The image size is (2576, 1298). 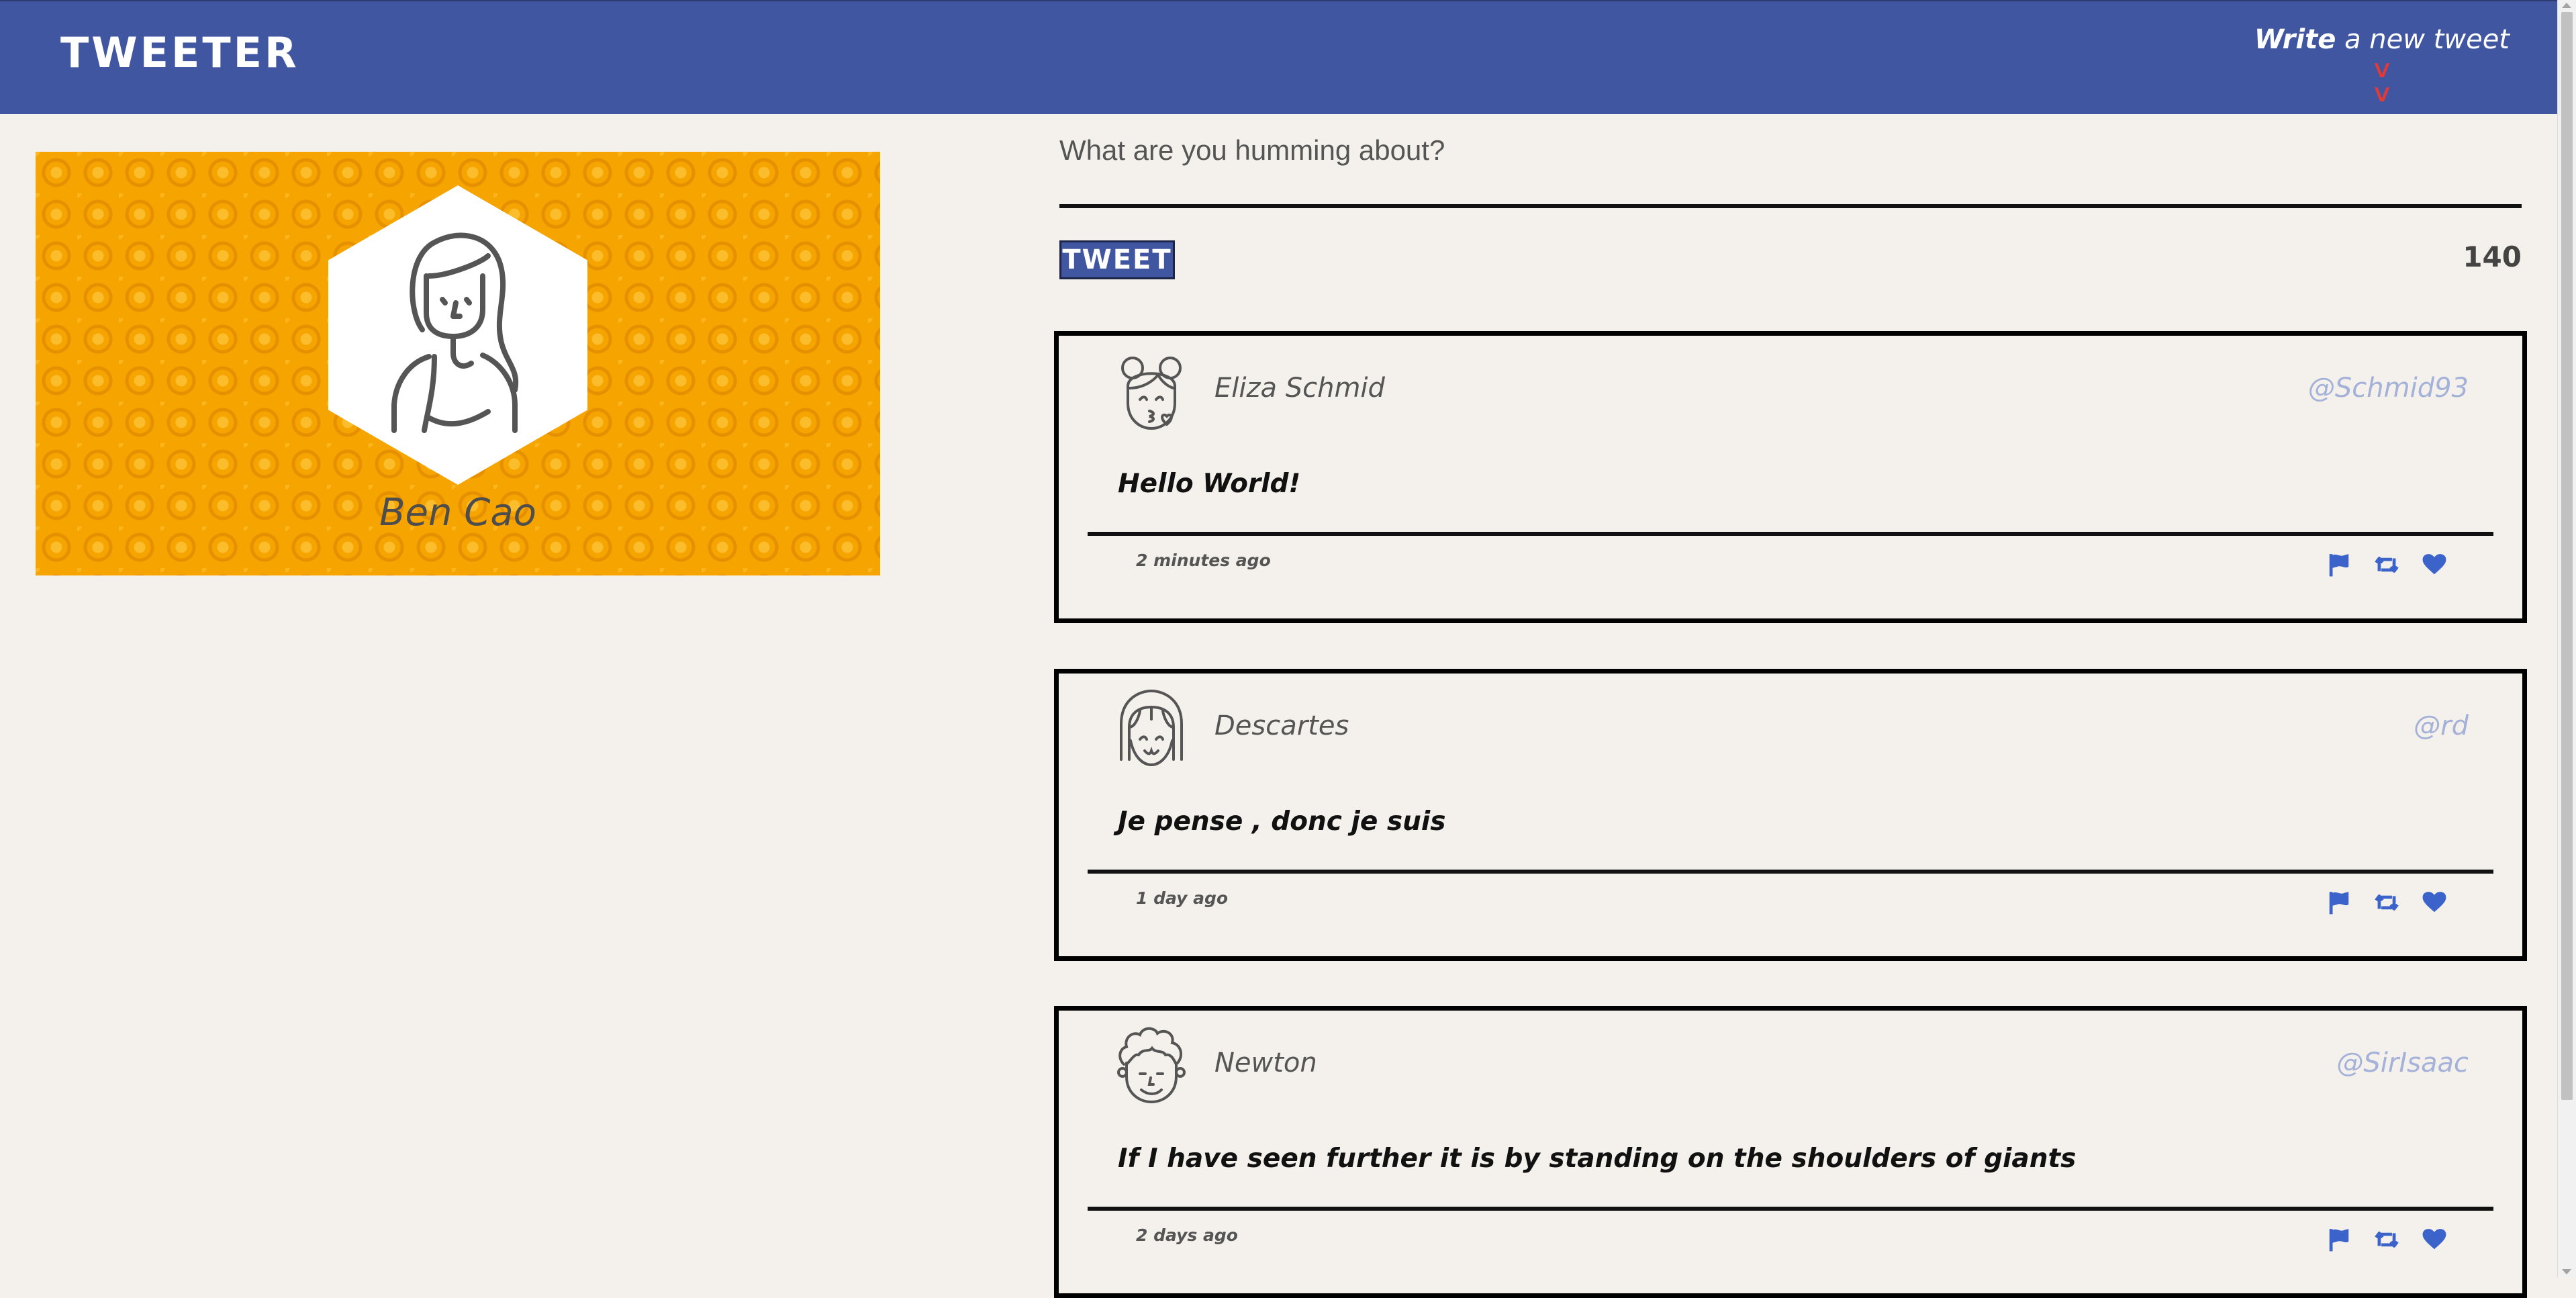 I want to click on write-new-tweet-toggle: Write a new tweet ∨ ∨, so click(x=2382, y=65).